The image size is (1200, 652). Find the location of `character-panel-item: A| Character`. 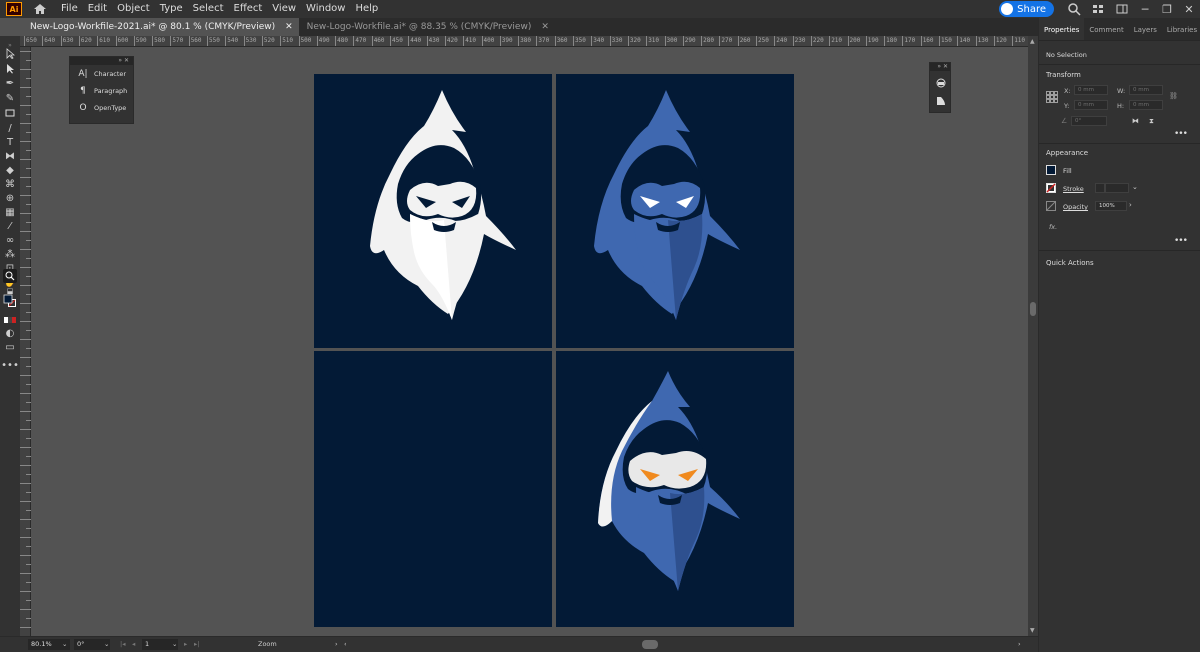

character-panel-item: A| Character is located at coordinates (101, 73).